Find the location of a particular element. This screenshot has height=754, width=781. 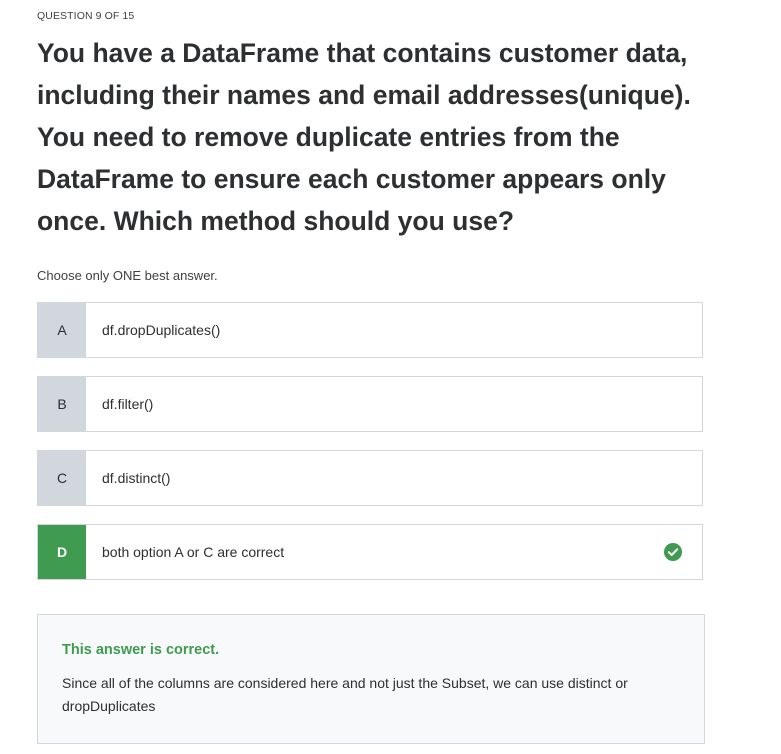

option-text: both option A or C are correct is located at coordinates (193, 552).